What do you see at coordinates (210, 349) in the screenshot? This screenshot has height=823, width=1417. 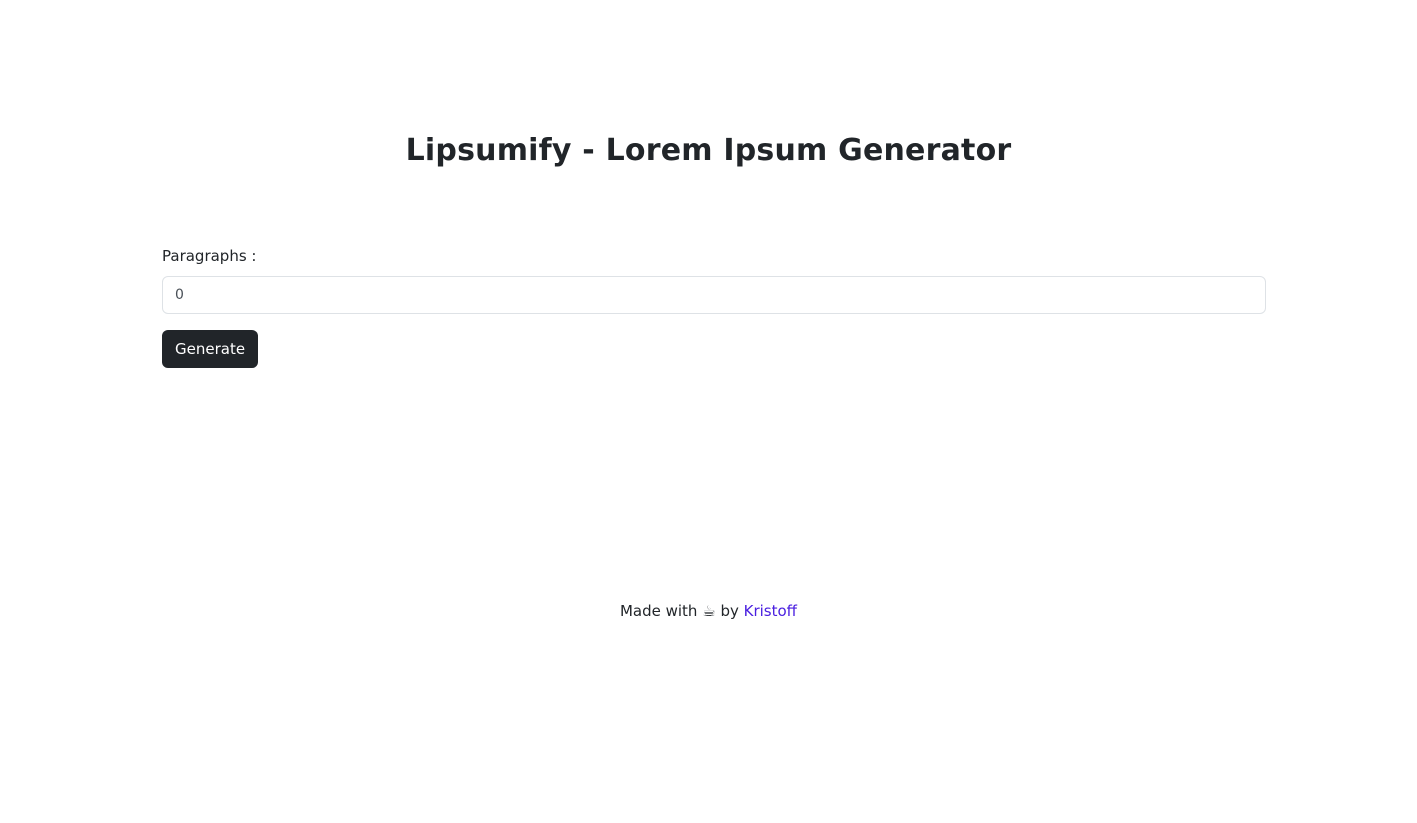 I see `generate-button: Generate` at bounding box center [210, 349].